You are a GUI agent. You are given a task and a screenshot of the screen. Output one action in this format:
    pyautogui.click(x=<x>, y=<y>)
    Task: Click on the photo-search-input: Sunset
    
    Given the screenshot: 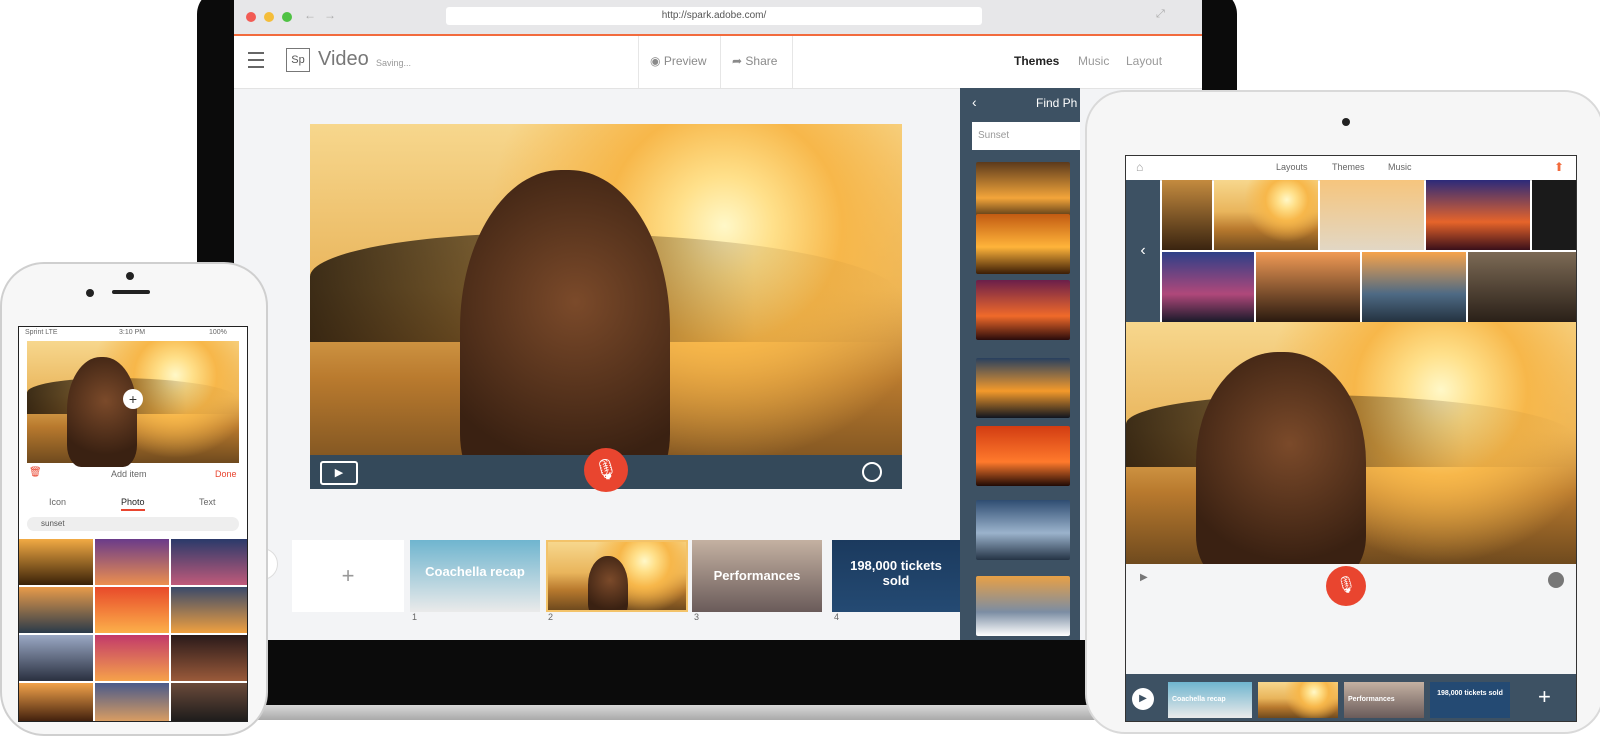 What is the action you would take?
    pyautogui.click(x=1026, y=136)
    